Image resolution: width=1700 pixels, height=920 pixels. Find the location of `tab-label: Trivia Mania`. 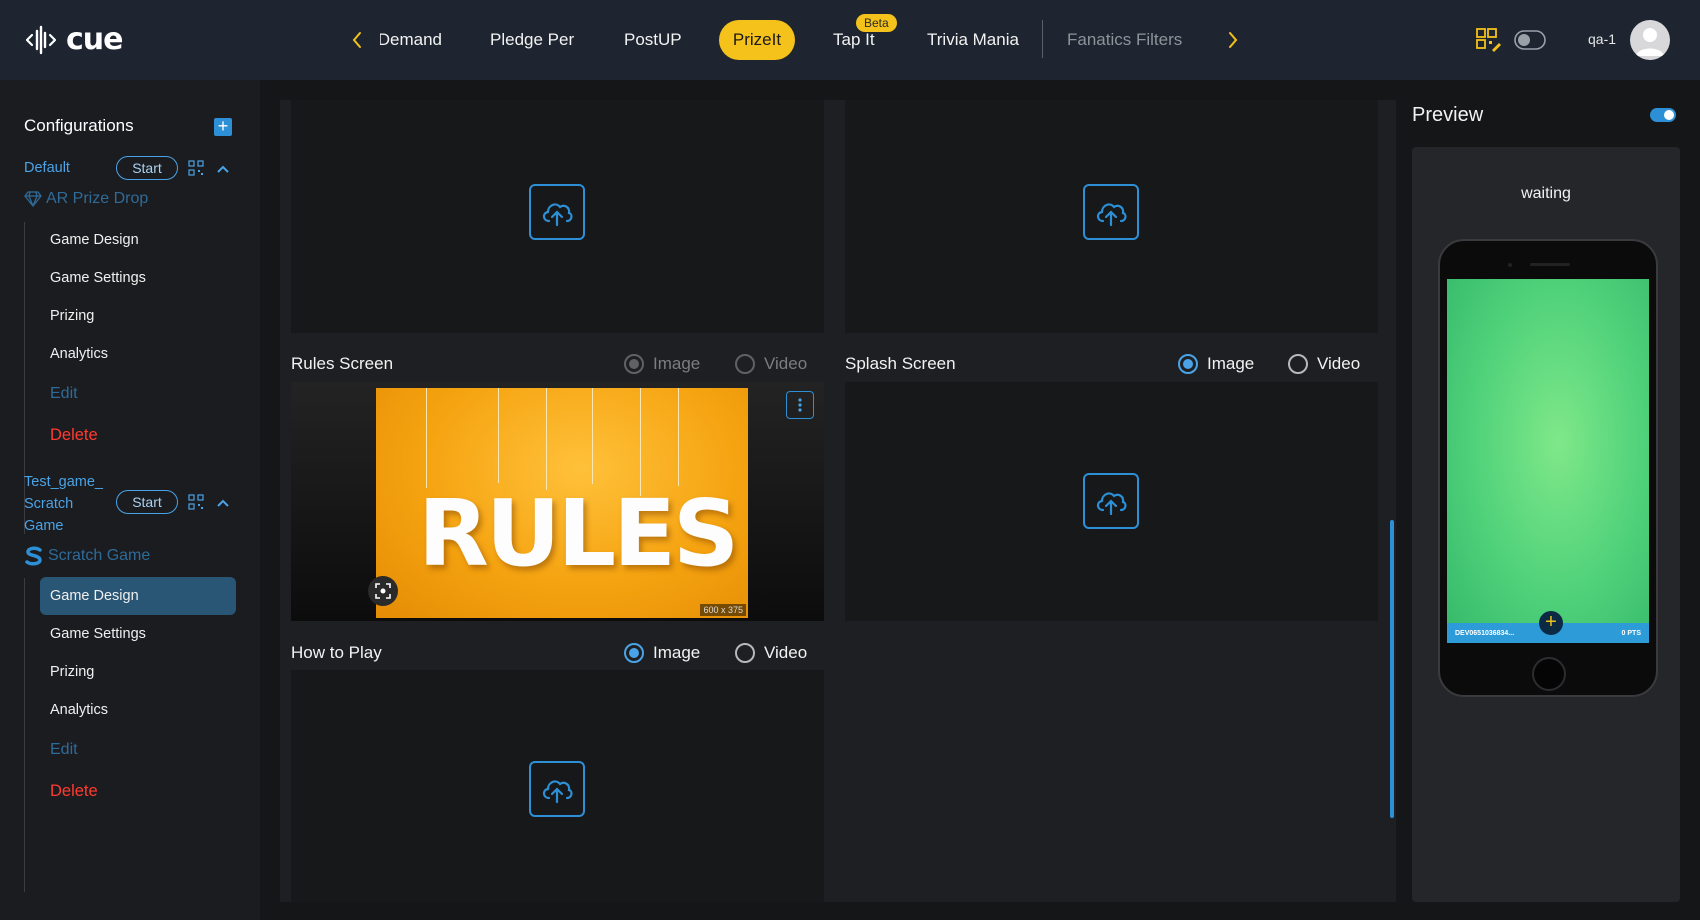

tab-label: Trivia Mania is located at coordinates (973, 39).